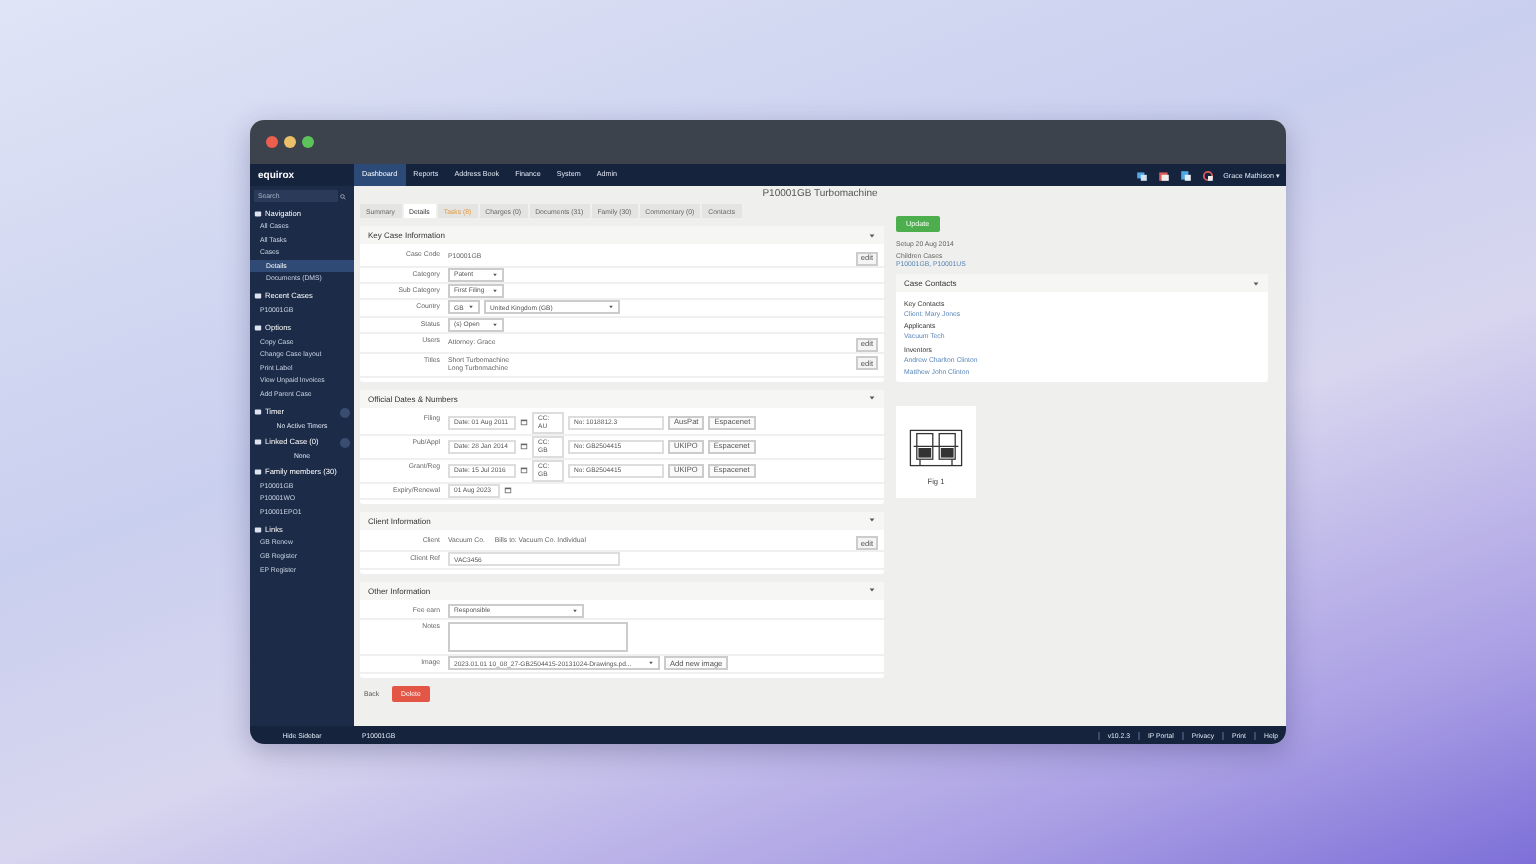 The image size is (1536, 864). I want to click on notes-field, so click(538, 637).